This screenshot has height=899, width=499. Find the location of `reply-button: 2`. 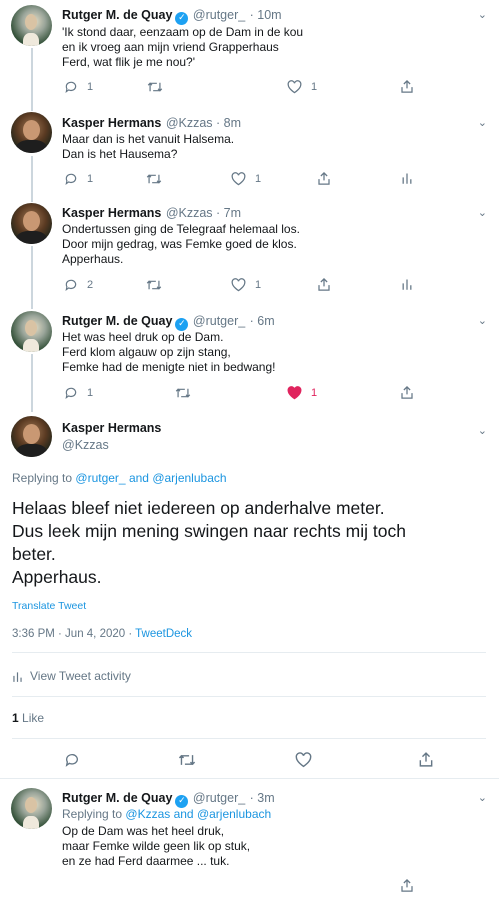

reply-button: 2 is located at coordinates (78, 285).